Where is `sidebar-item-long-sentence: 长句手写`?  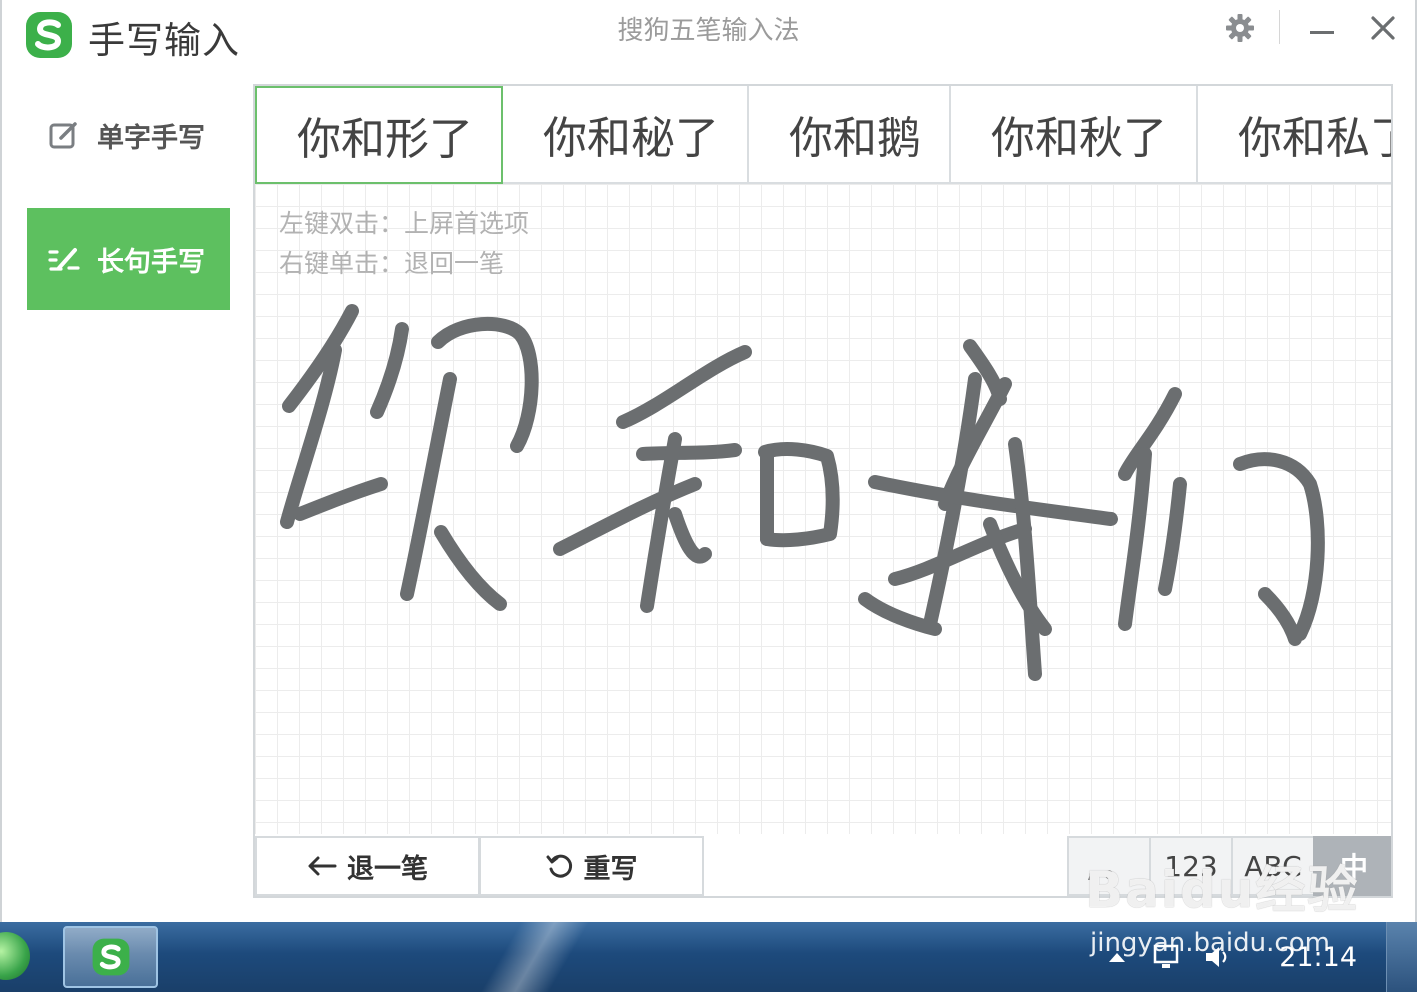
sidebar-item-long-sentence: 长句手写 is located at coordinates (128, 259).